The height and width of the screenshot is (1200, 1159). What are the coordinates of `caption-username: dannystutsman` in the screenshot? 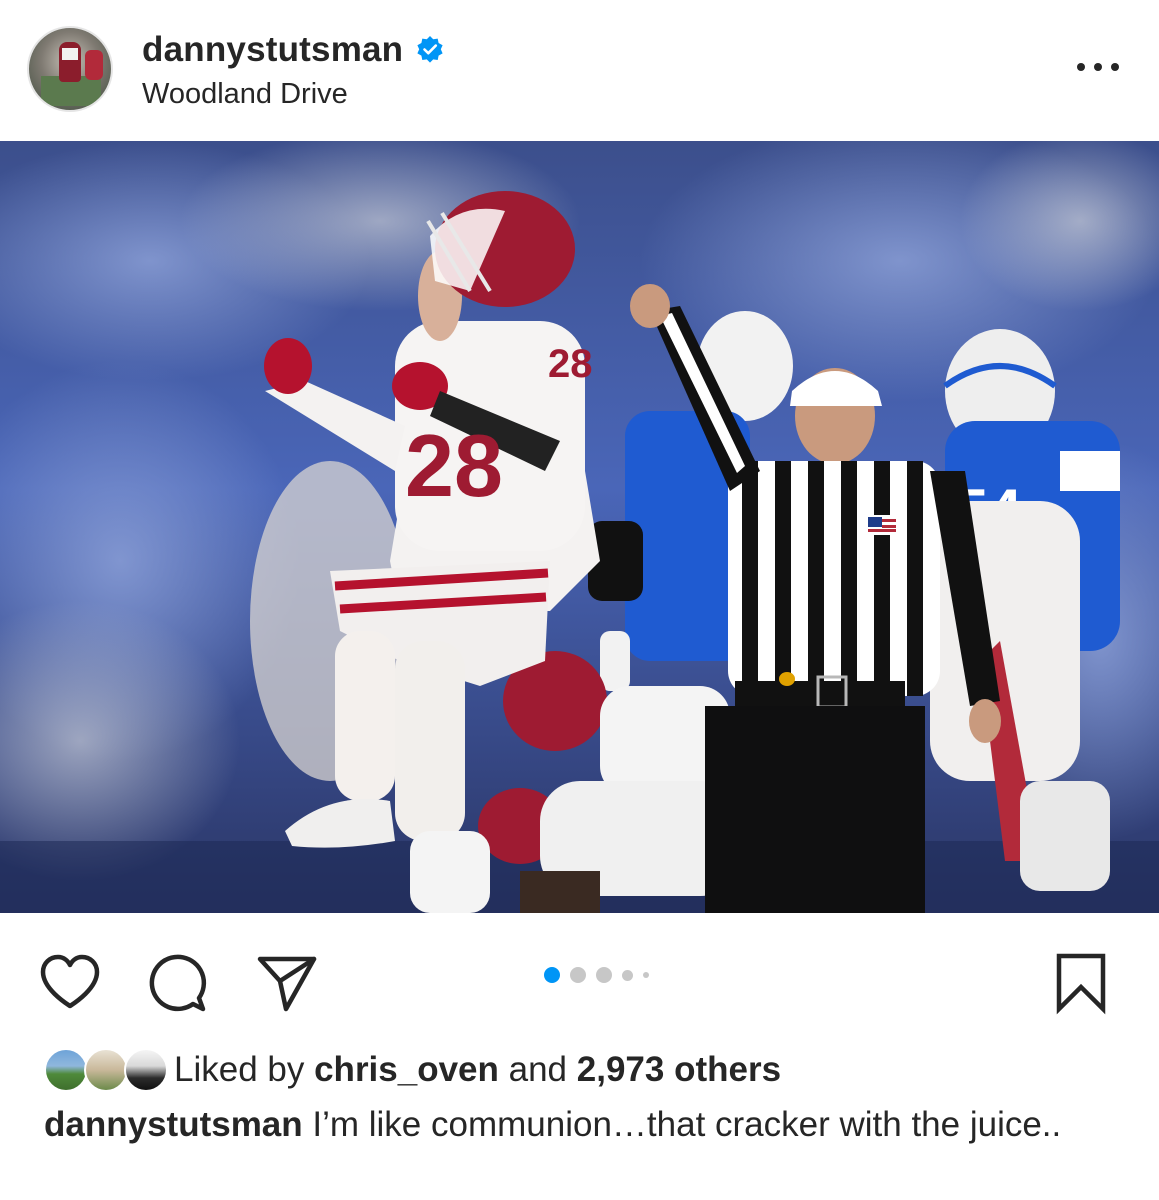 It's located at (173, 1124).